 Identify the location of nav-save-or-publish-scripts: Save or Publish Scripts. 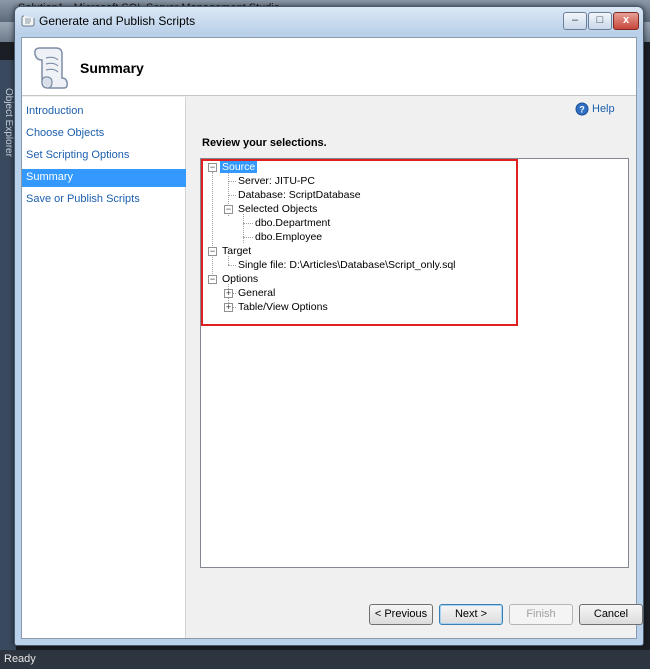
(104, 200).